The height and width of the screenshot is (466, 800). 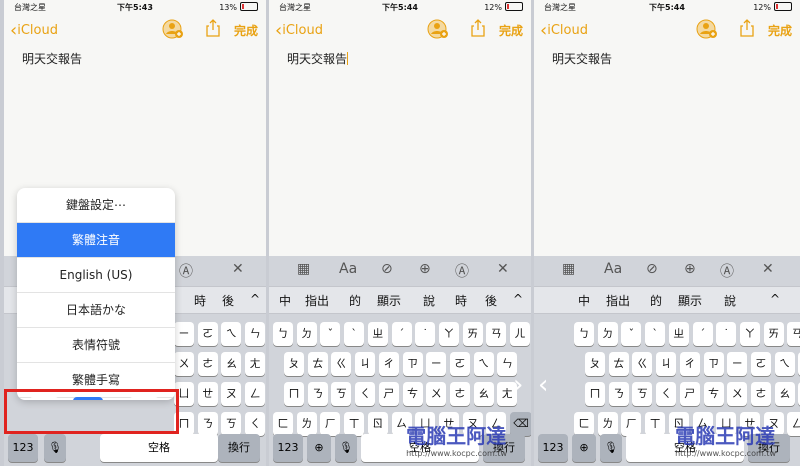 What do you see at coordinates (412, 364) in the screenshot?
I see `key: ㄗ` at bounding box center [412, 364].